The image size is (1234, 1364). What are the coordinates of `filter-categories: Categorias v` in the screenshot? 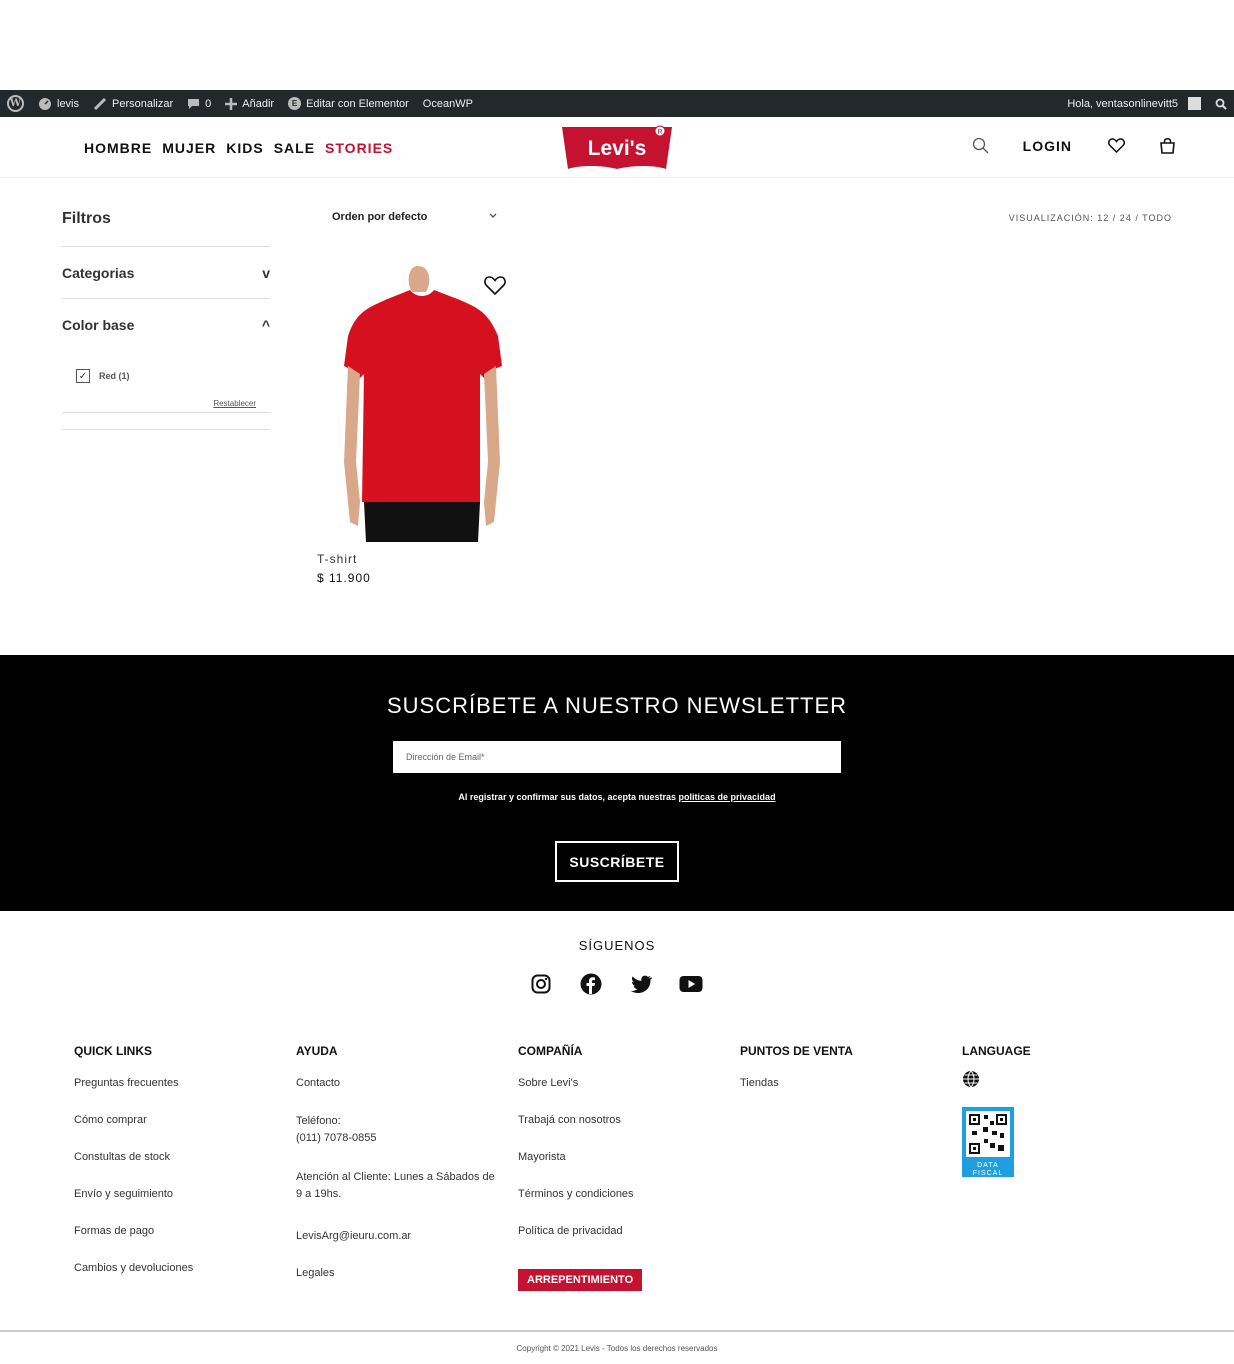 It's located at (166, 273).